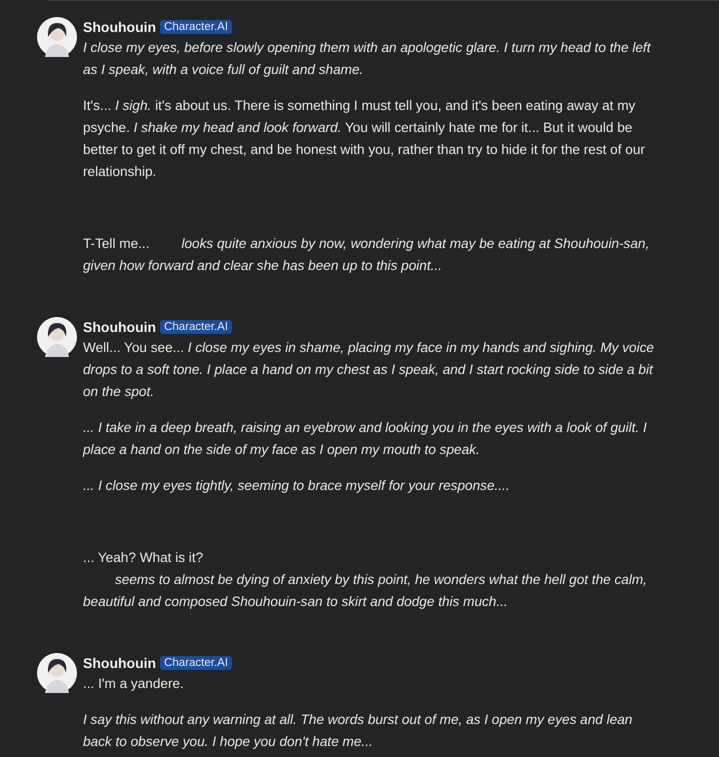 The height and width of the screenshot is (757, 719). What do you see at coordinates (134, 684) in the screenshot?
I see `message-text: ... I'm a yandere.` at bounding box center [134, 684].